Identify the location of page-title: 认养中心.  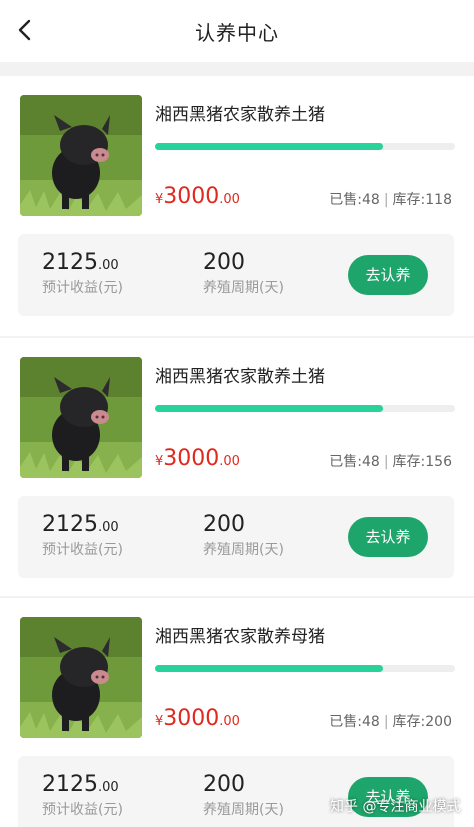
(237, 33).